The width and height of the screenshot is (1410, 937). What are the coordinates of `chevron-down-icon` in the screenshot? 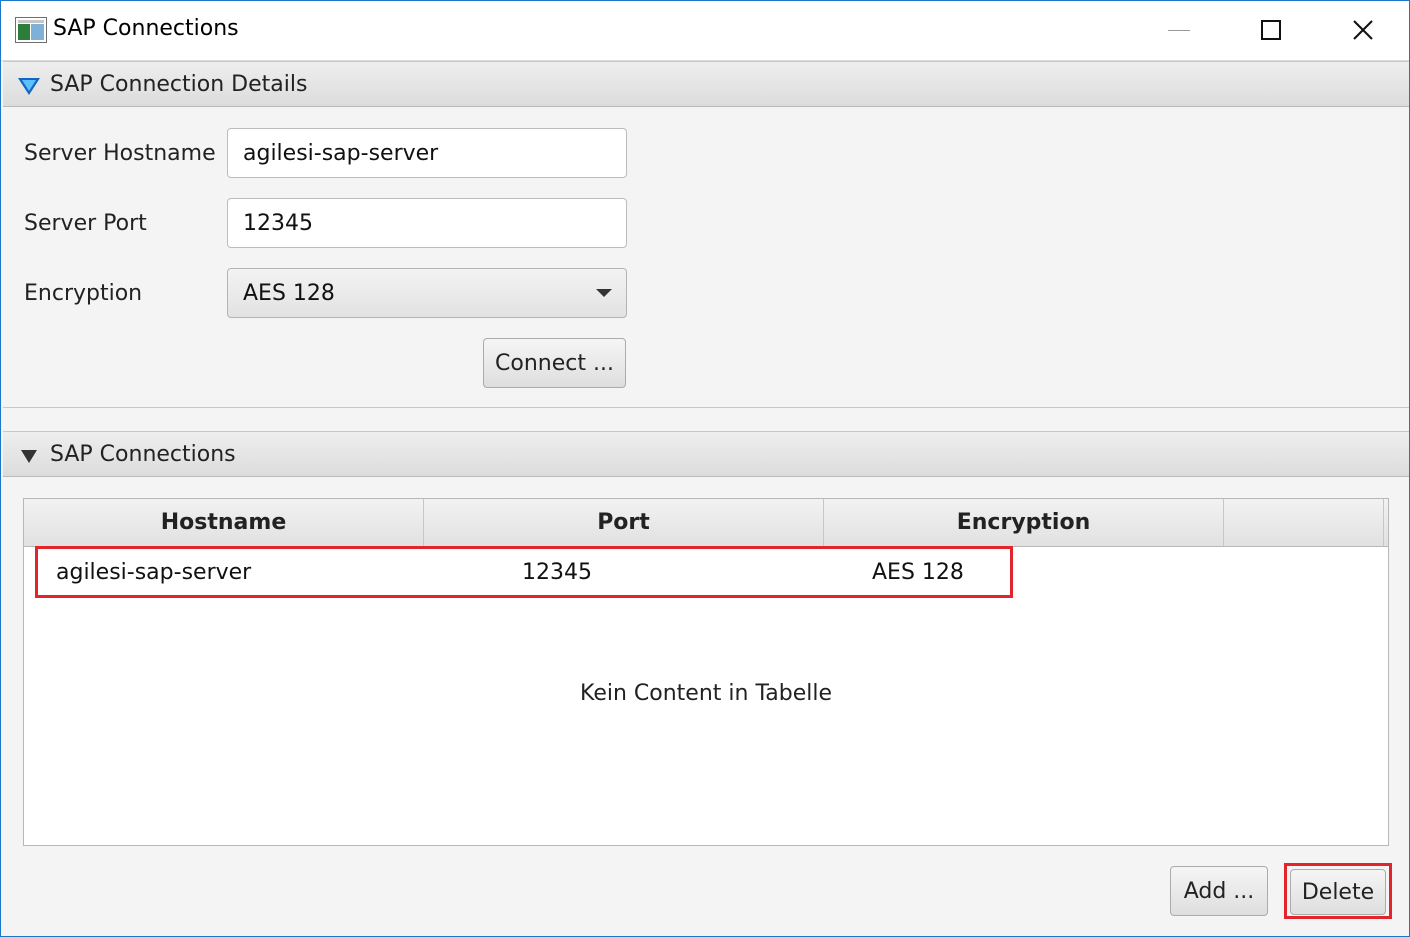 It's located at (604, 293).